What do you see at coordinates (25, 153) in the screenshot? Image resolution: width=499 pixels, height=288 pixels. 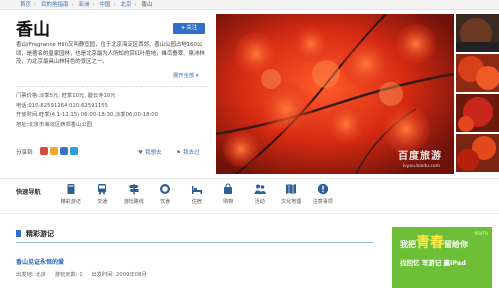 I see `share-label: 分享到:` at bounding box center [25, 153].